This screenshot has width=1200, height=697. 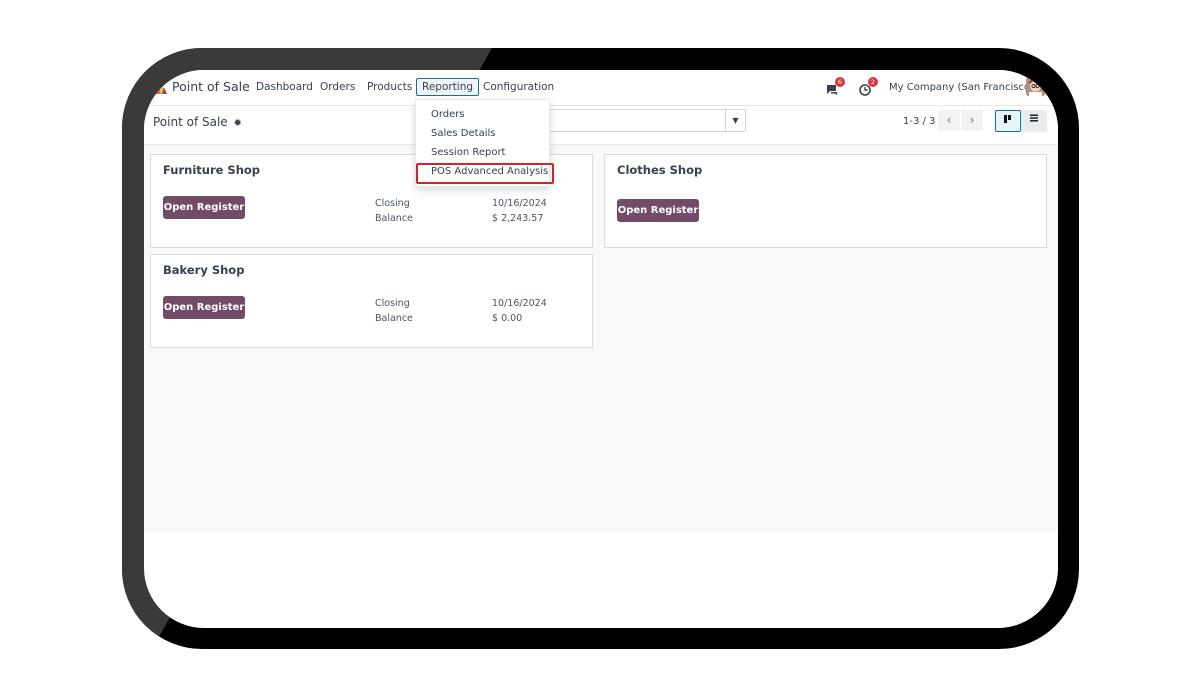 I want to click on avatar-face-icon, so click(x=1035, y=86).